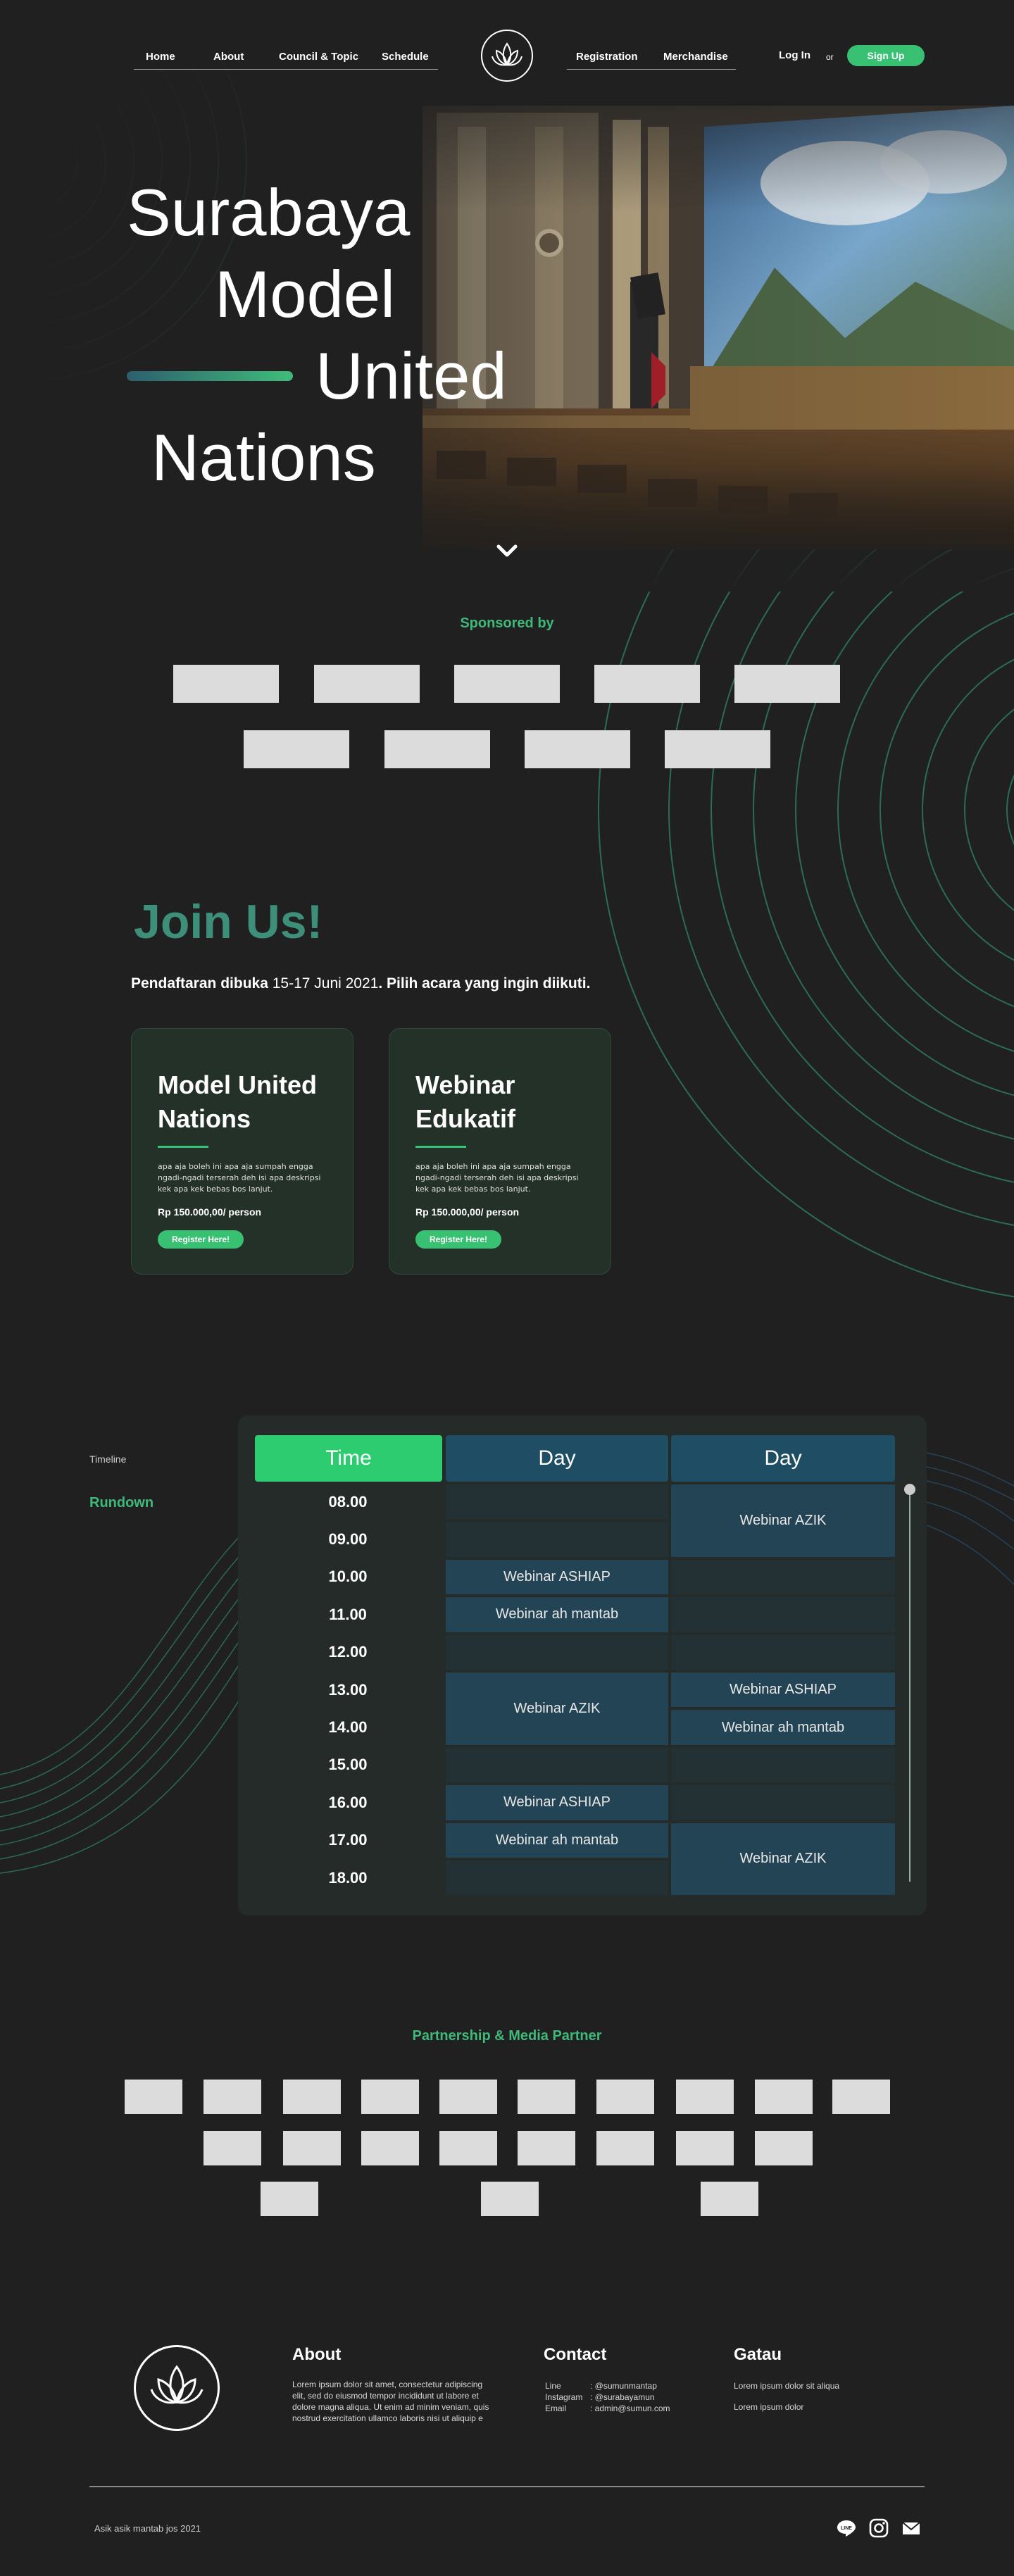  I want to click on nav-left-underline, so click(286, 69).